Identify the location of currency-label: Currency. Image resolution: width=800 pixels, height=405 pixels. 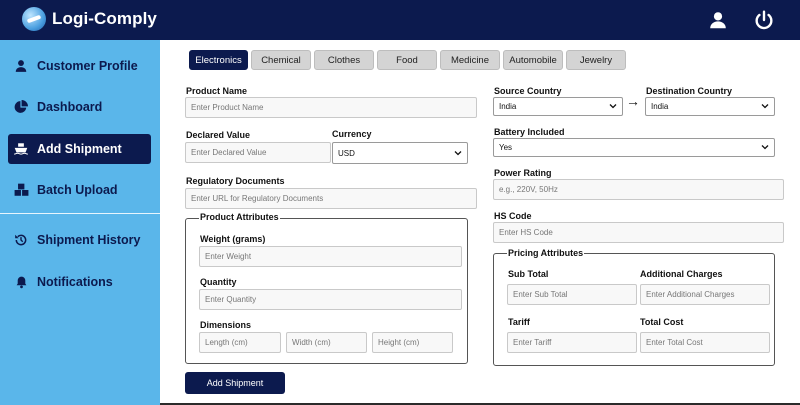
(352, 134).